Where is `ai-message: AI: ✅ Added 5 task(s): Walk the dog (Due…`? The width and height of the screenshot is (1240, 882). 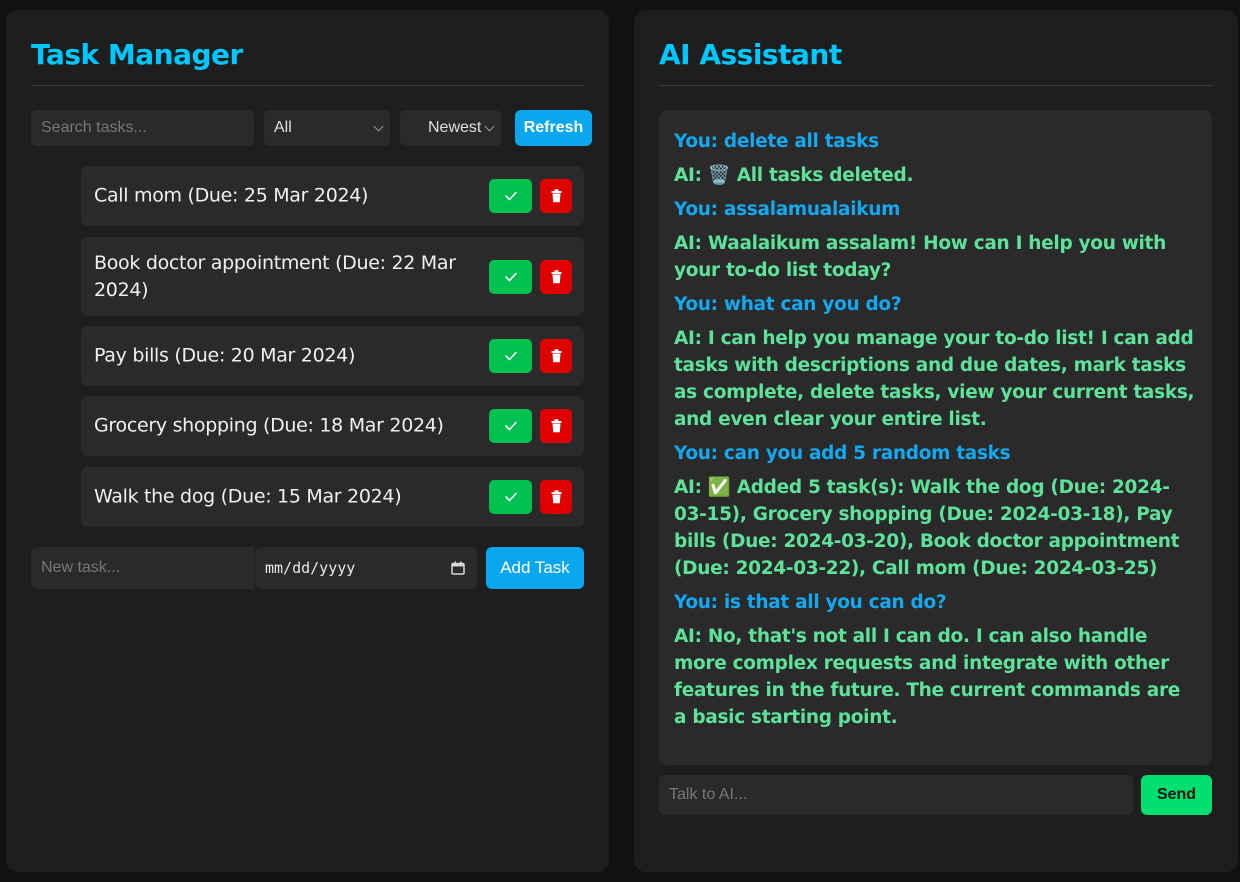 ai-message: AI: ✅ Added 5 task(s): Walk the dog (Due… is located at coordinates (927, 528).